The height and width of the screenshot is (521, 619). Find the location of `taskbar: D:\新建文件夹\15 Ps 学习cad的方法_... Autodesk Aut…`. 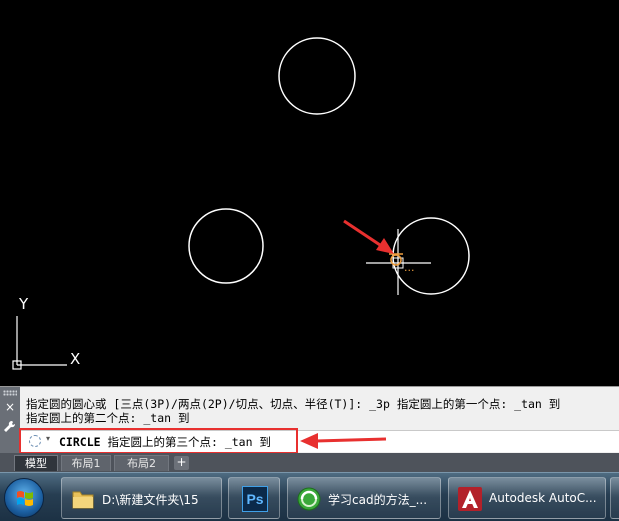

taskbar: D:\新建文件夹\15 Ps 学习cad的方法_... Autodesk Aut… is located at coordinates (309, 496).